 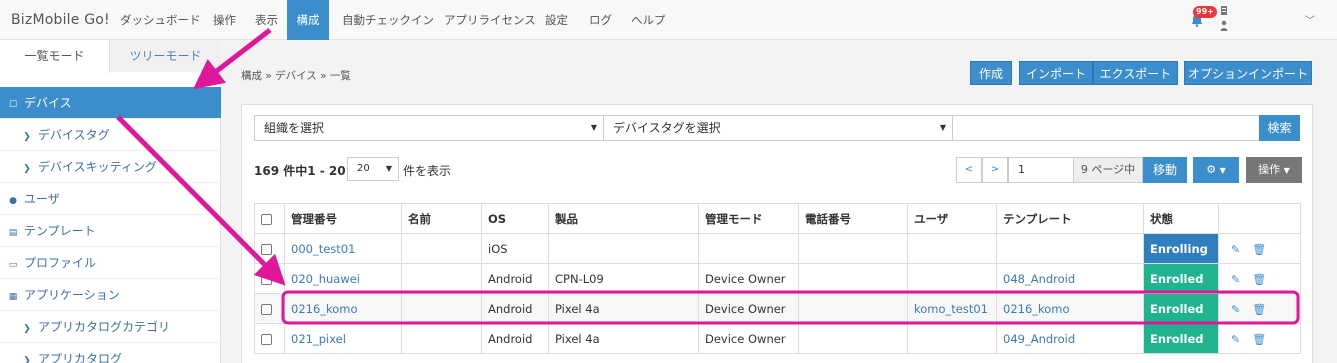 What do you see at coordinates (13, 105) in the screenshot?
I see `square-icon: ☐` at bounding box center [13, 105].